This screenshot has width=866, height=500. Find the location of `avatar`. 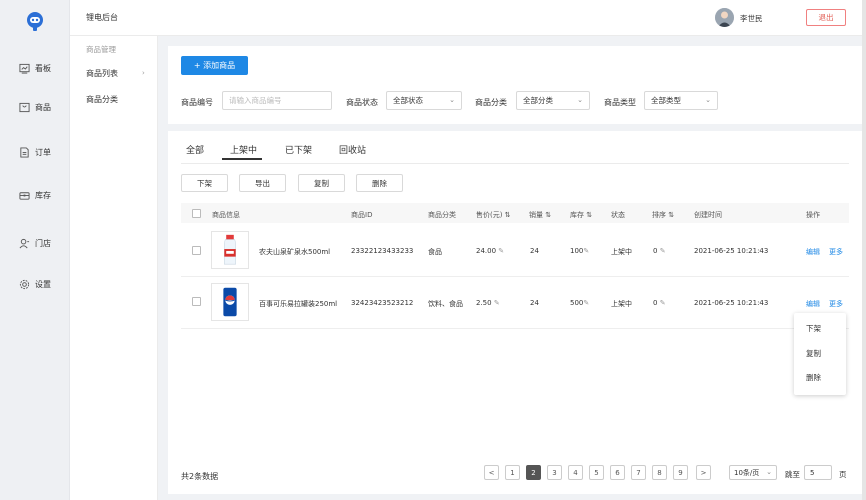

avatar is located at coordinates (724, 17).